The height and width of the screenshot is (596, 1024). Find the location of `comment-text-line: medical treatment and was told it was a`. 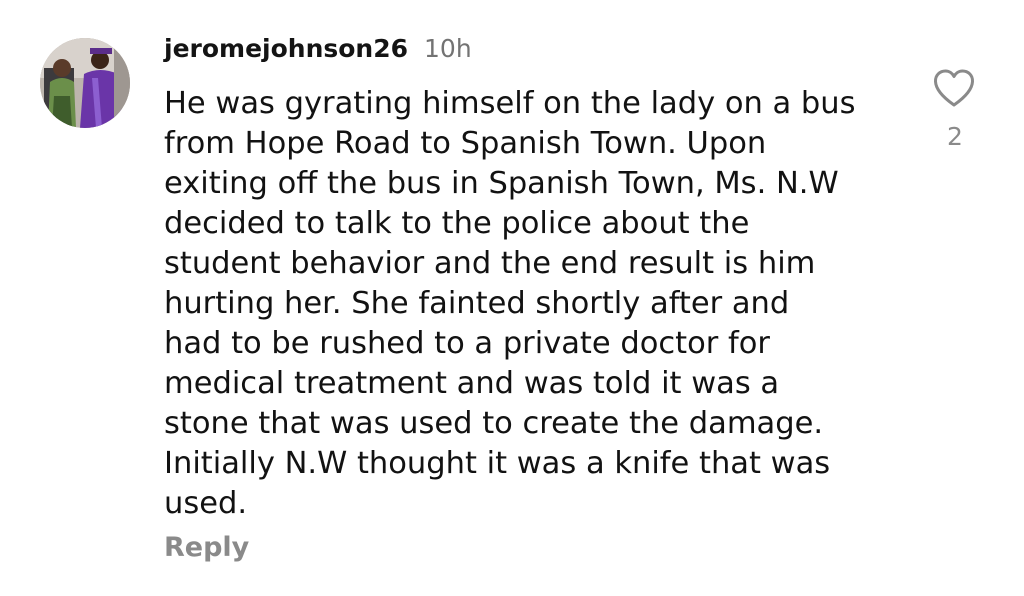

comment-text-line: medical treatment and was told it was a is located at coordinates (472, 383).